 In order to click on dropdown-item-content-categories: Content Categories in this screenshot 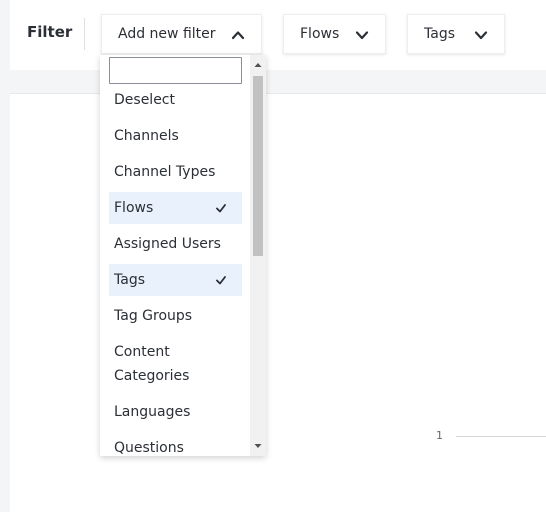, I will do `click(164, 364)`.